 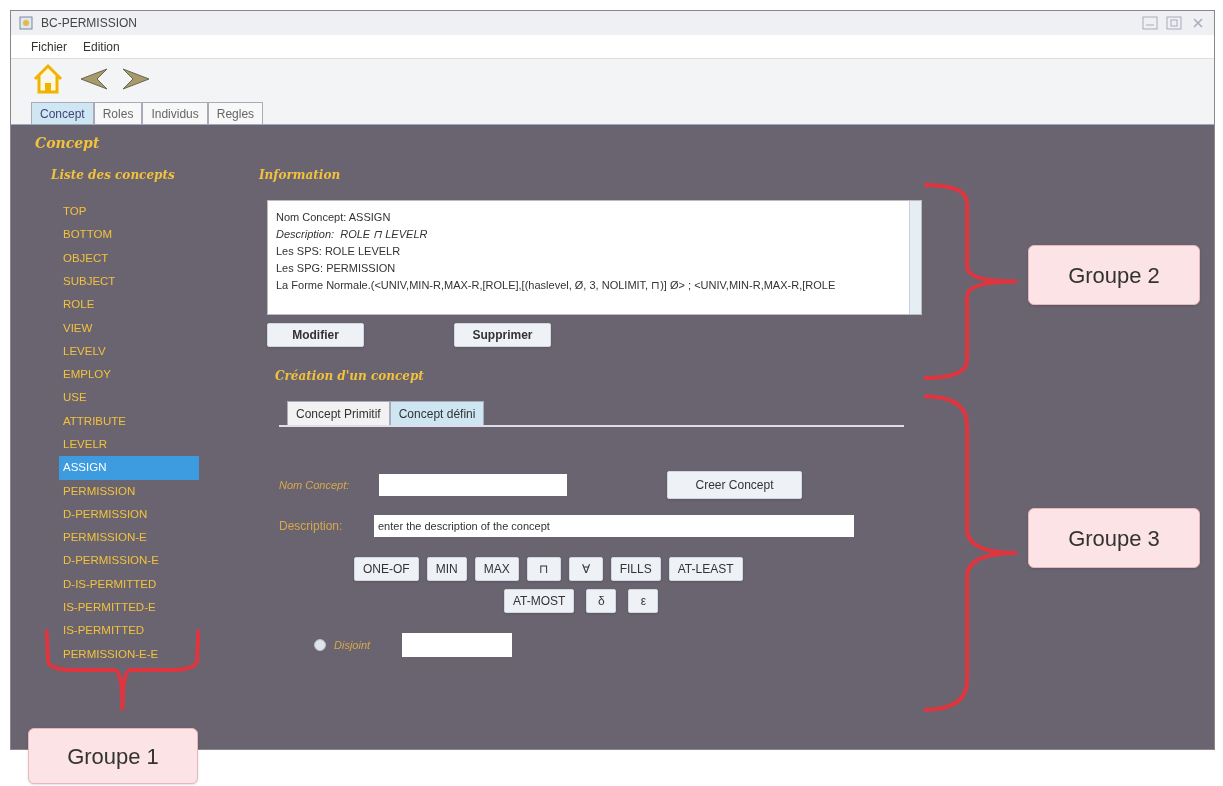 What do you see at coordinates (457, 645) in the screenshot?
I see `disjoint-field` at bounding box center [457, 645].